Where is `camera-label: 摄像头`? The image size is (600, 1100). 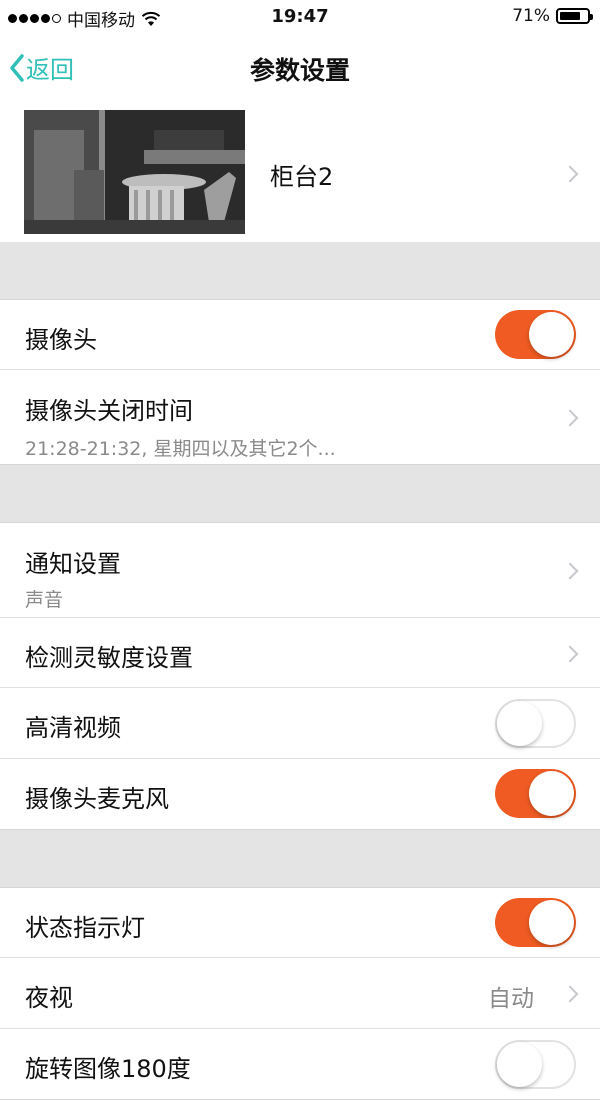 camera-label: 摄像头 is located at coordinates (61, 340).